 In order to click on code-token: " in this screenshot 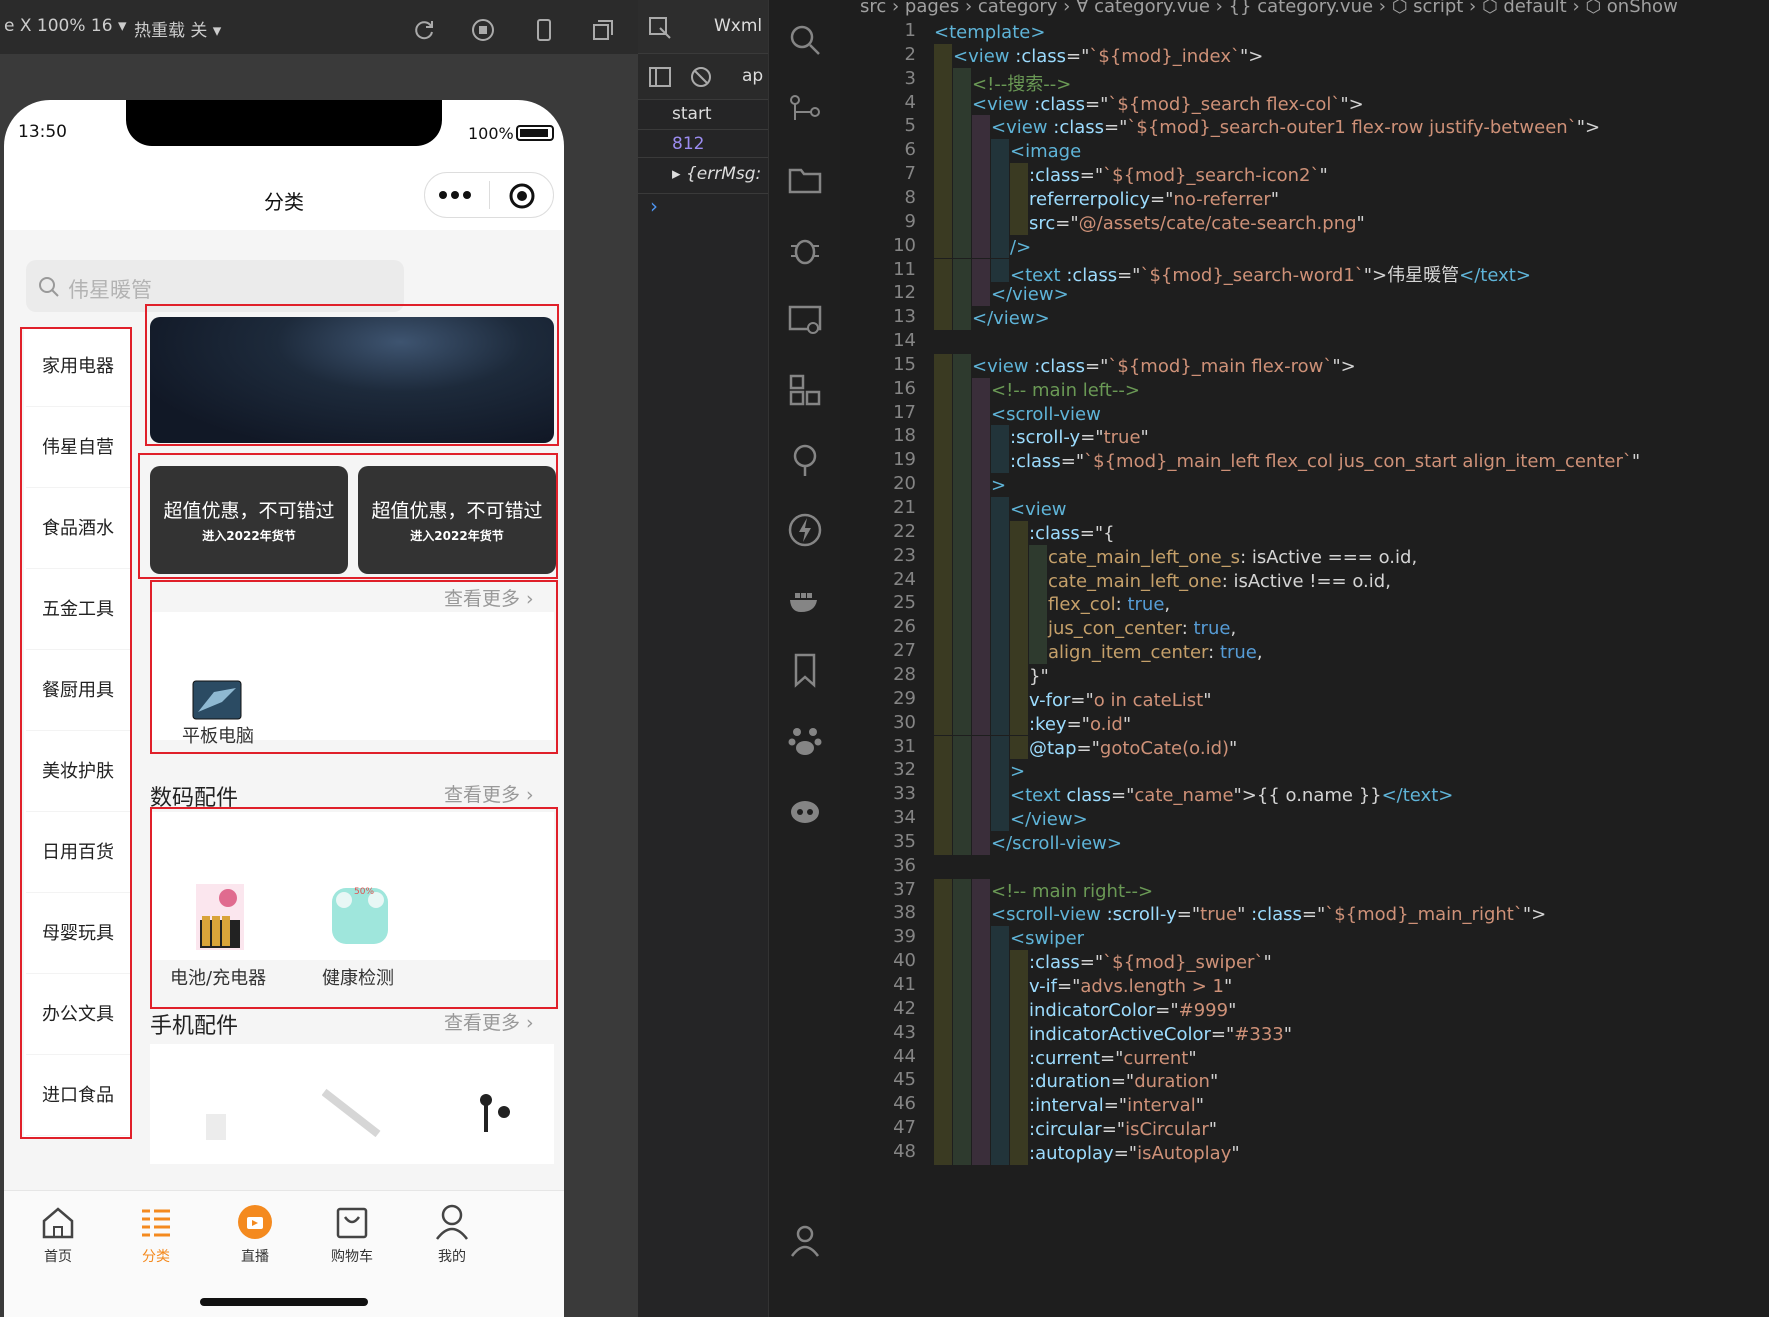, I will do `click(1323, 176)`.